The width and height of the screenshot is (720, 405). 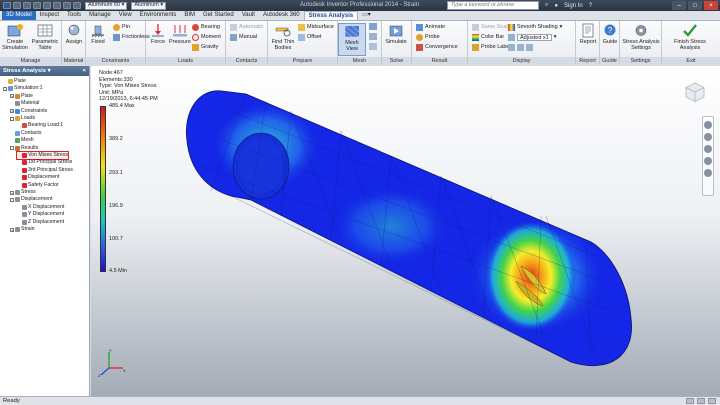 I want to click on mesh-view-button: Mesh View, so click(x=352, y=39).